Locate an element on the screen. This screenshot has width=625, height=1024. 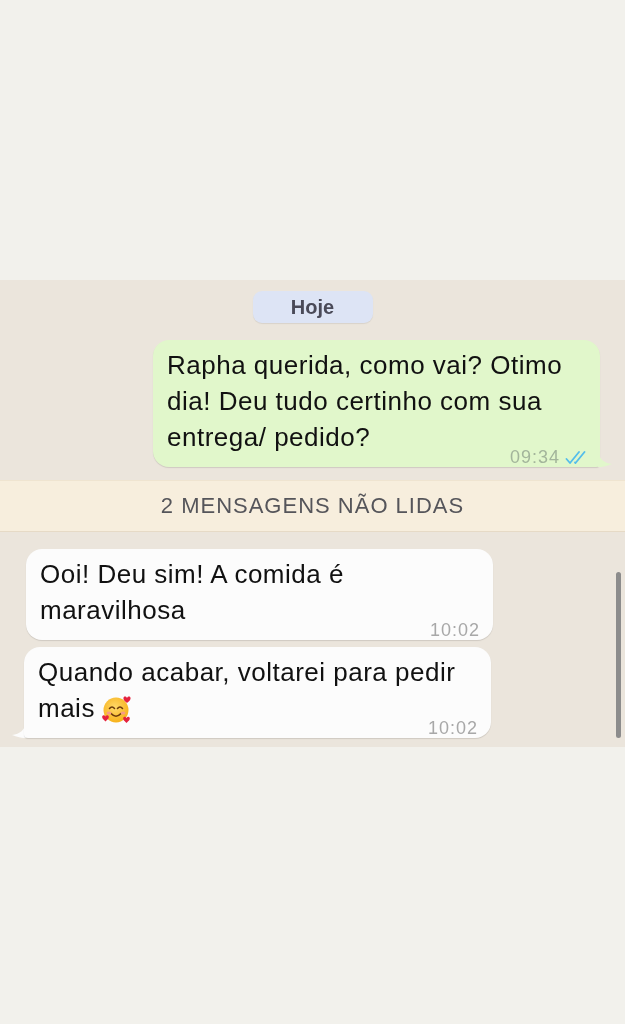
message-text: Ooi! Deu sim! A comida é maravilhosa is located at coordinates (192, 592).